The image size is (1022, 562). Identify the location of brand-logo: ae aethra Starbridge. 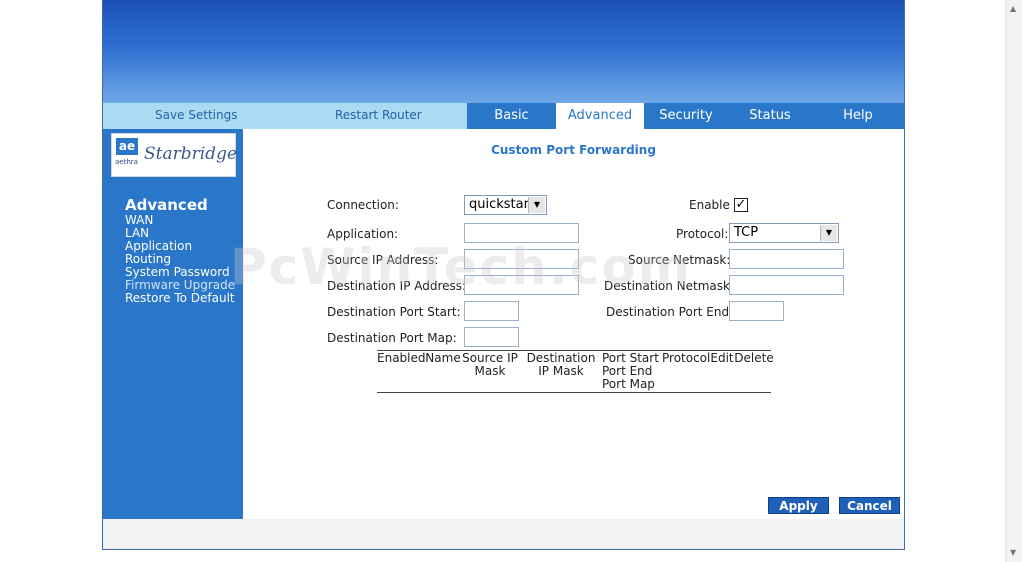
(174, 155).